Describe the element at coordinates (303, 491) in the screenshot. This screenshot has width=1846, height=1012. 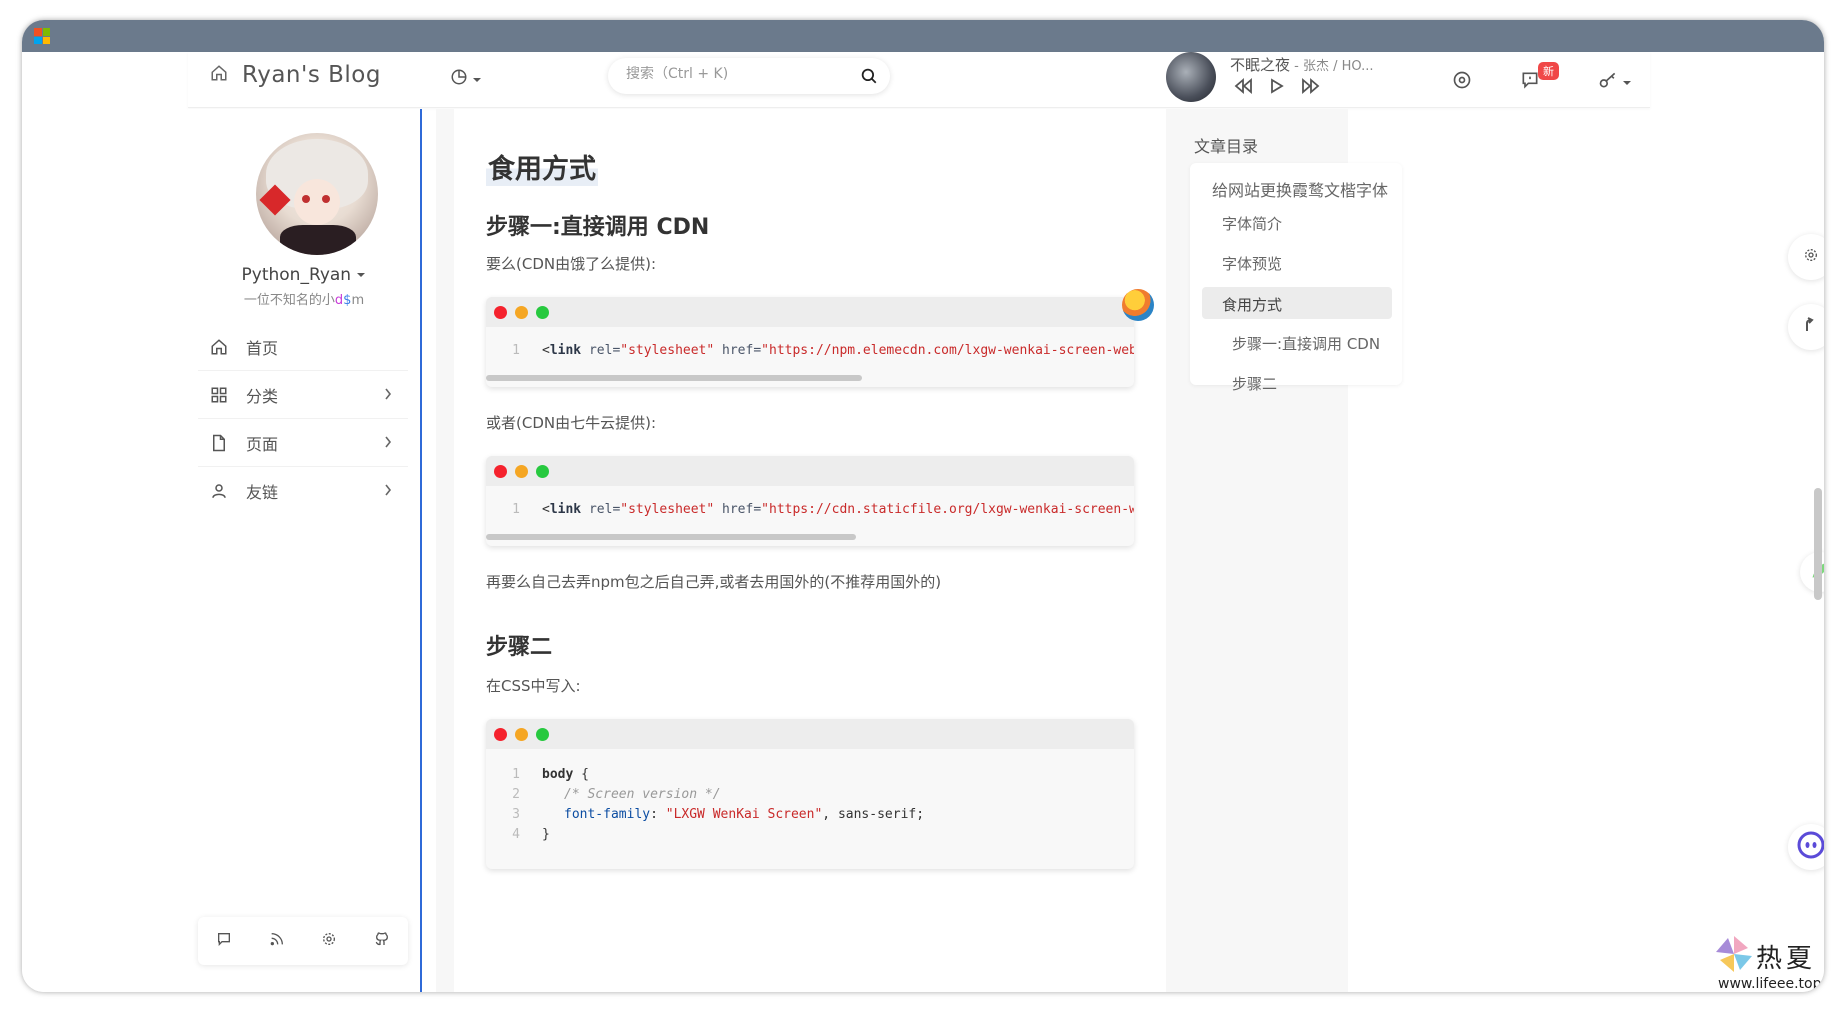
I see `sidebar-item-links: 友链` at that location.